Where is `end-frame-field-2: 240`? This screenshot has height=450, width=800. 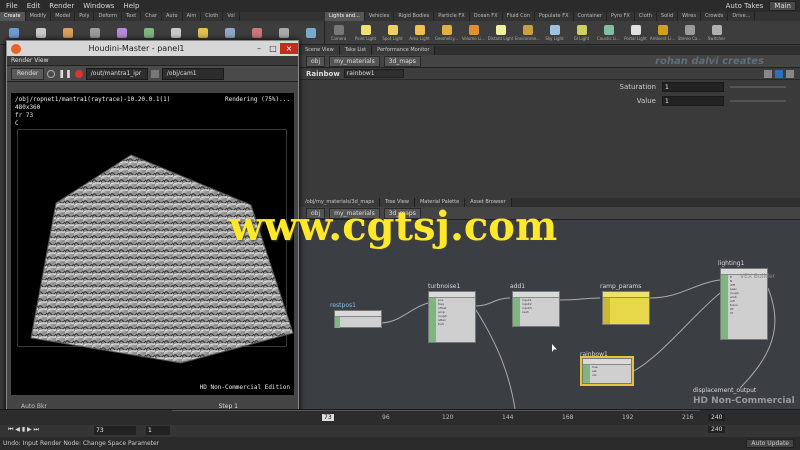
end-frame-field-2: 240 is located at coordinates (717, 429).